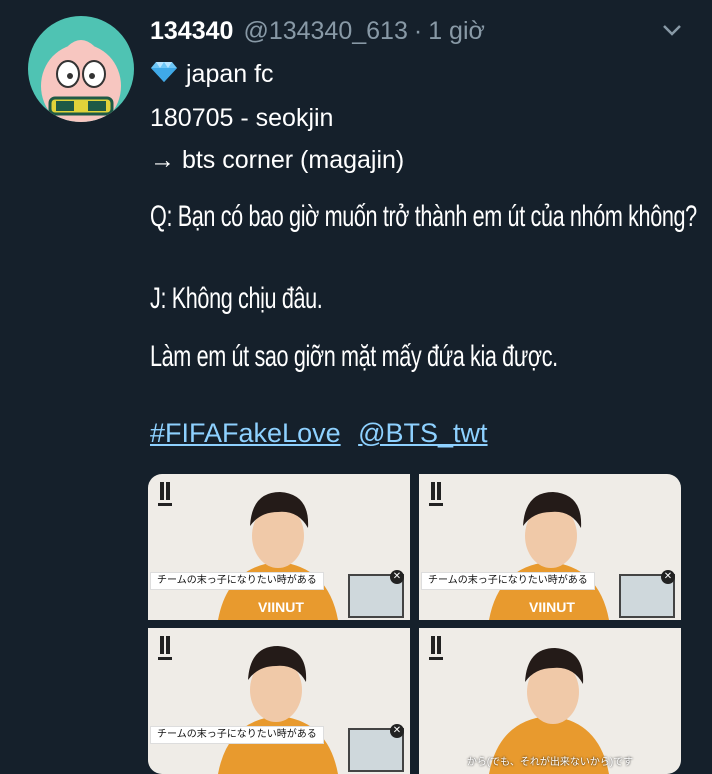  I want to click on quote-line: J: Không chịu đâu., so click(236, 298).